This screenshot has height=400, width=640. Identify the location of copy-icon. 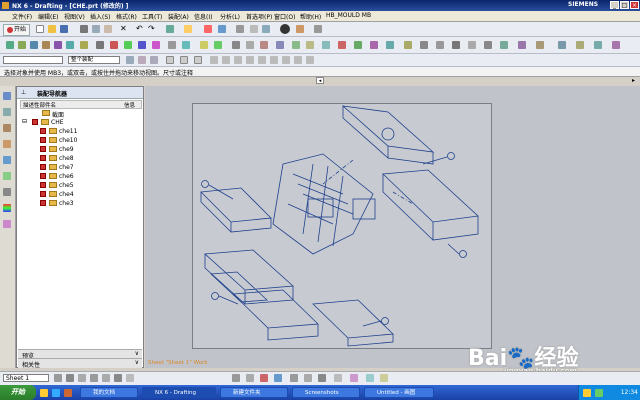
(96, 29).